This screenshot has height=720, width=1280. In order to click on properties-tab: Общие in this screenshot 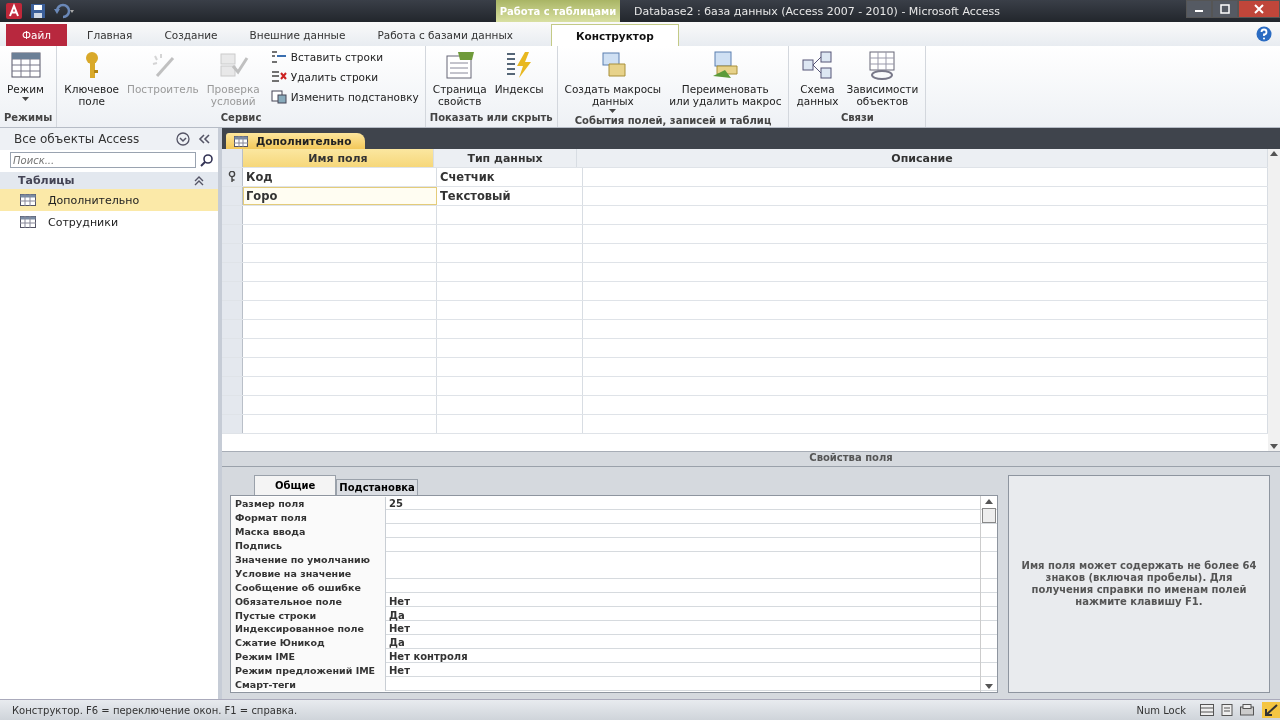, I will do `click(295, 485)`.